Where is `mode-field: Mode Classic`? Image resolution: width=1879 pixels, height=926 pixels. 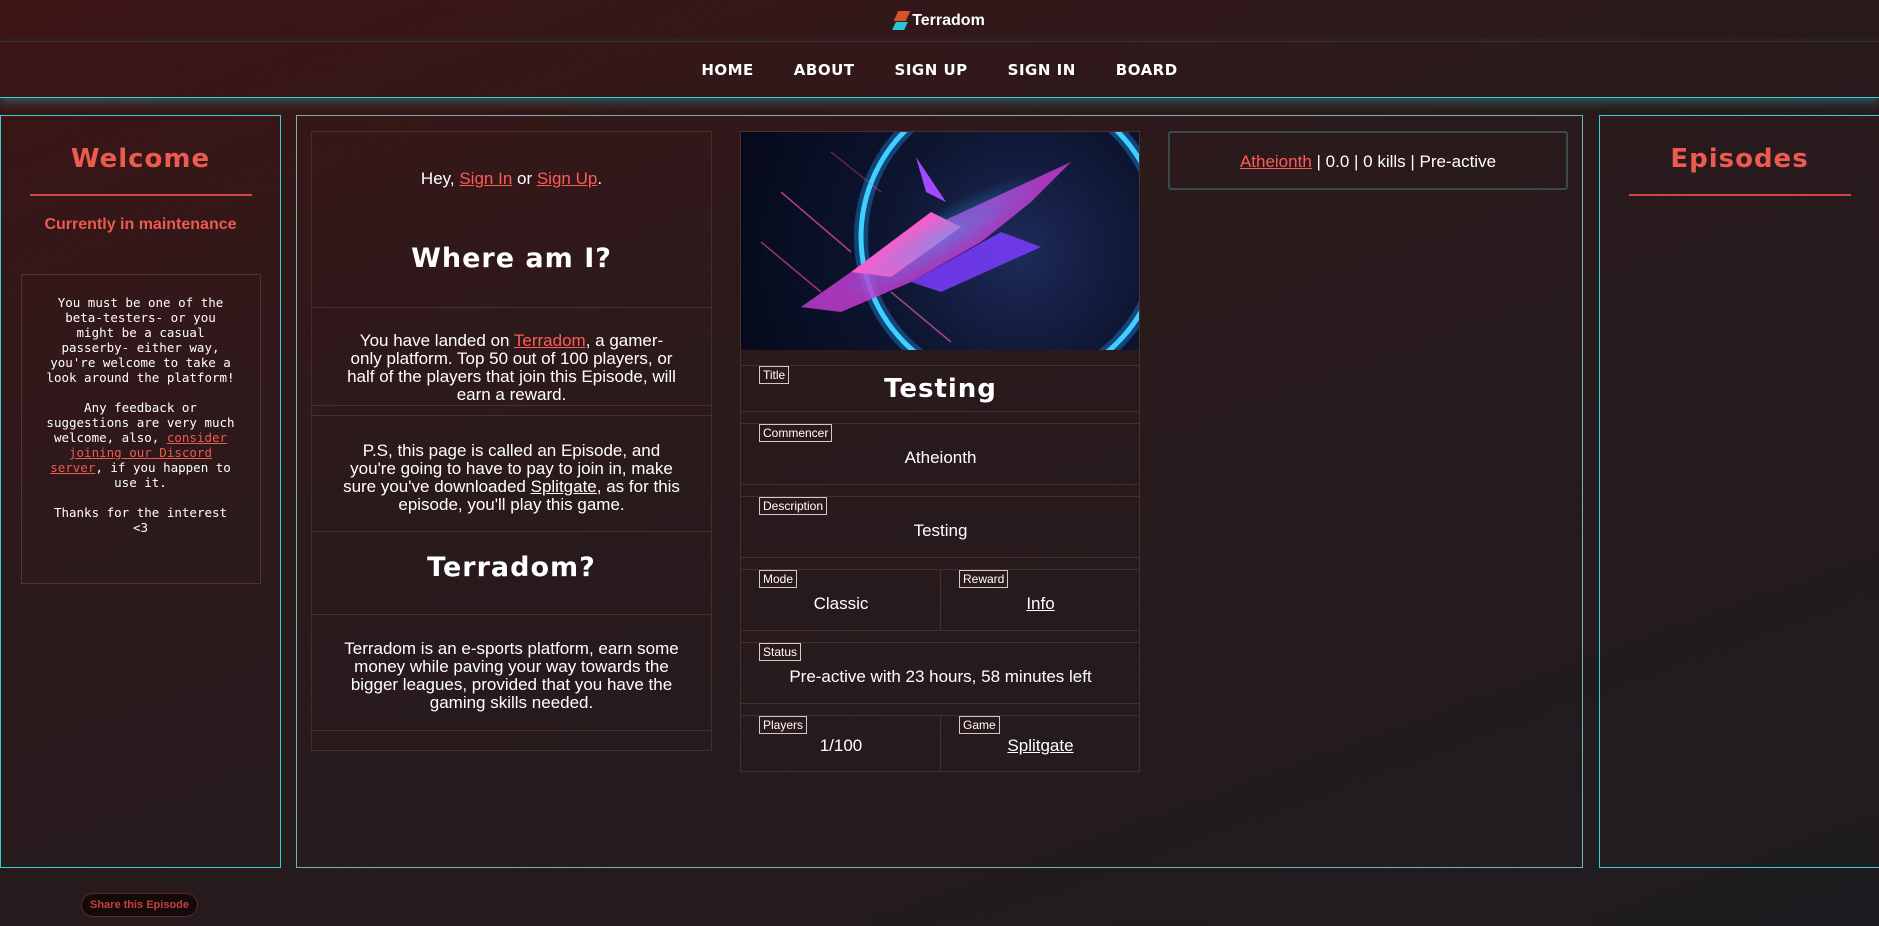 mode-field: Mode Classic is located at coordinates (841, 600).